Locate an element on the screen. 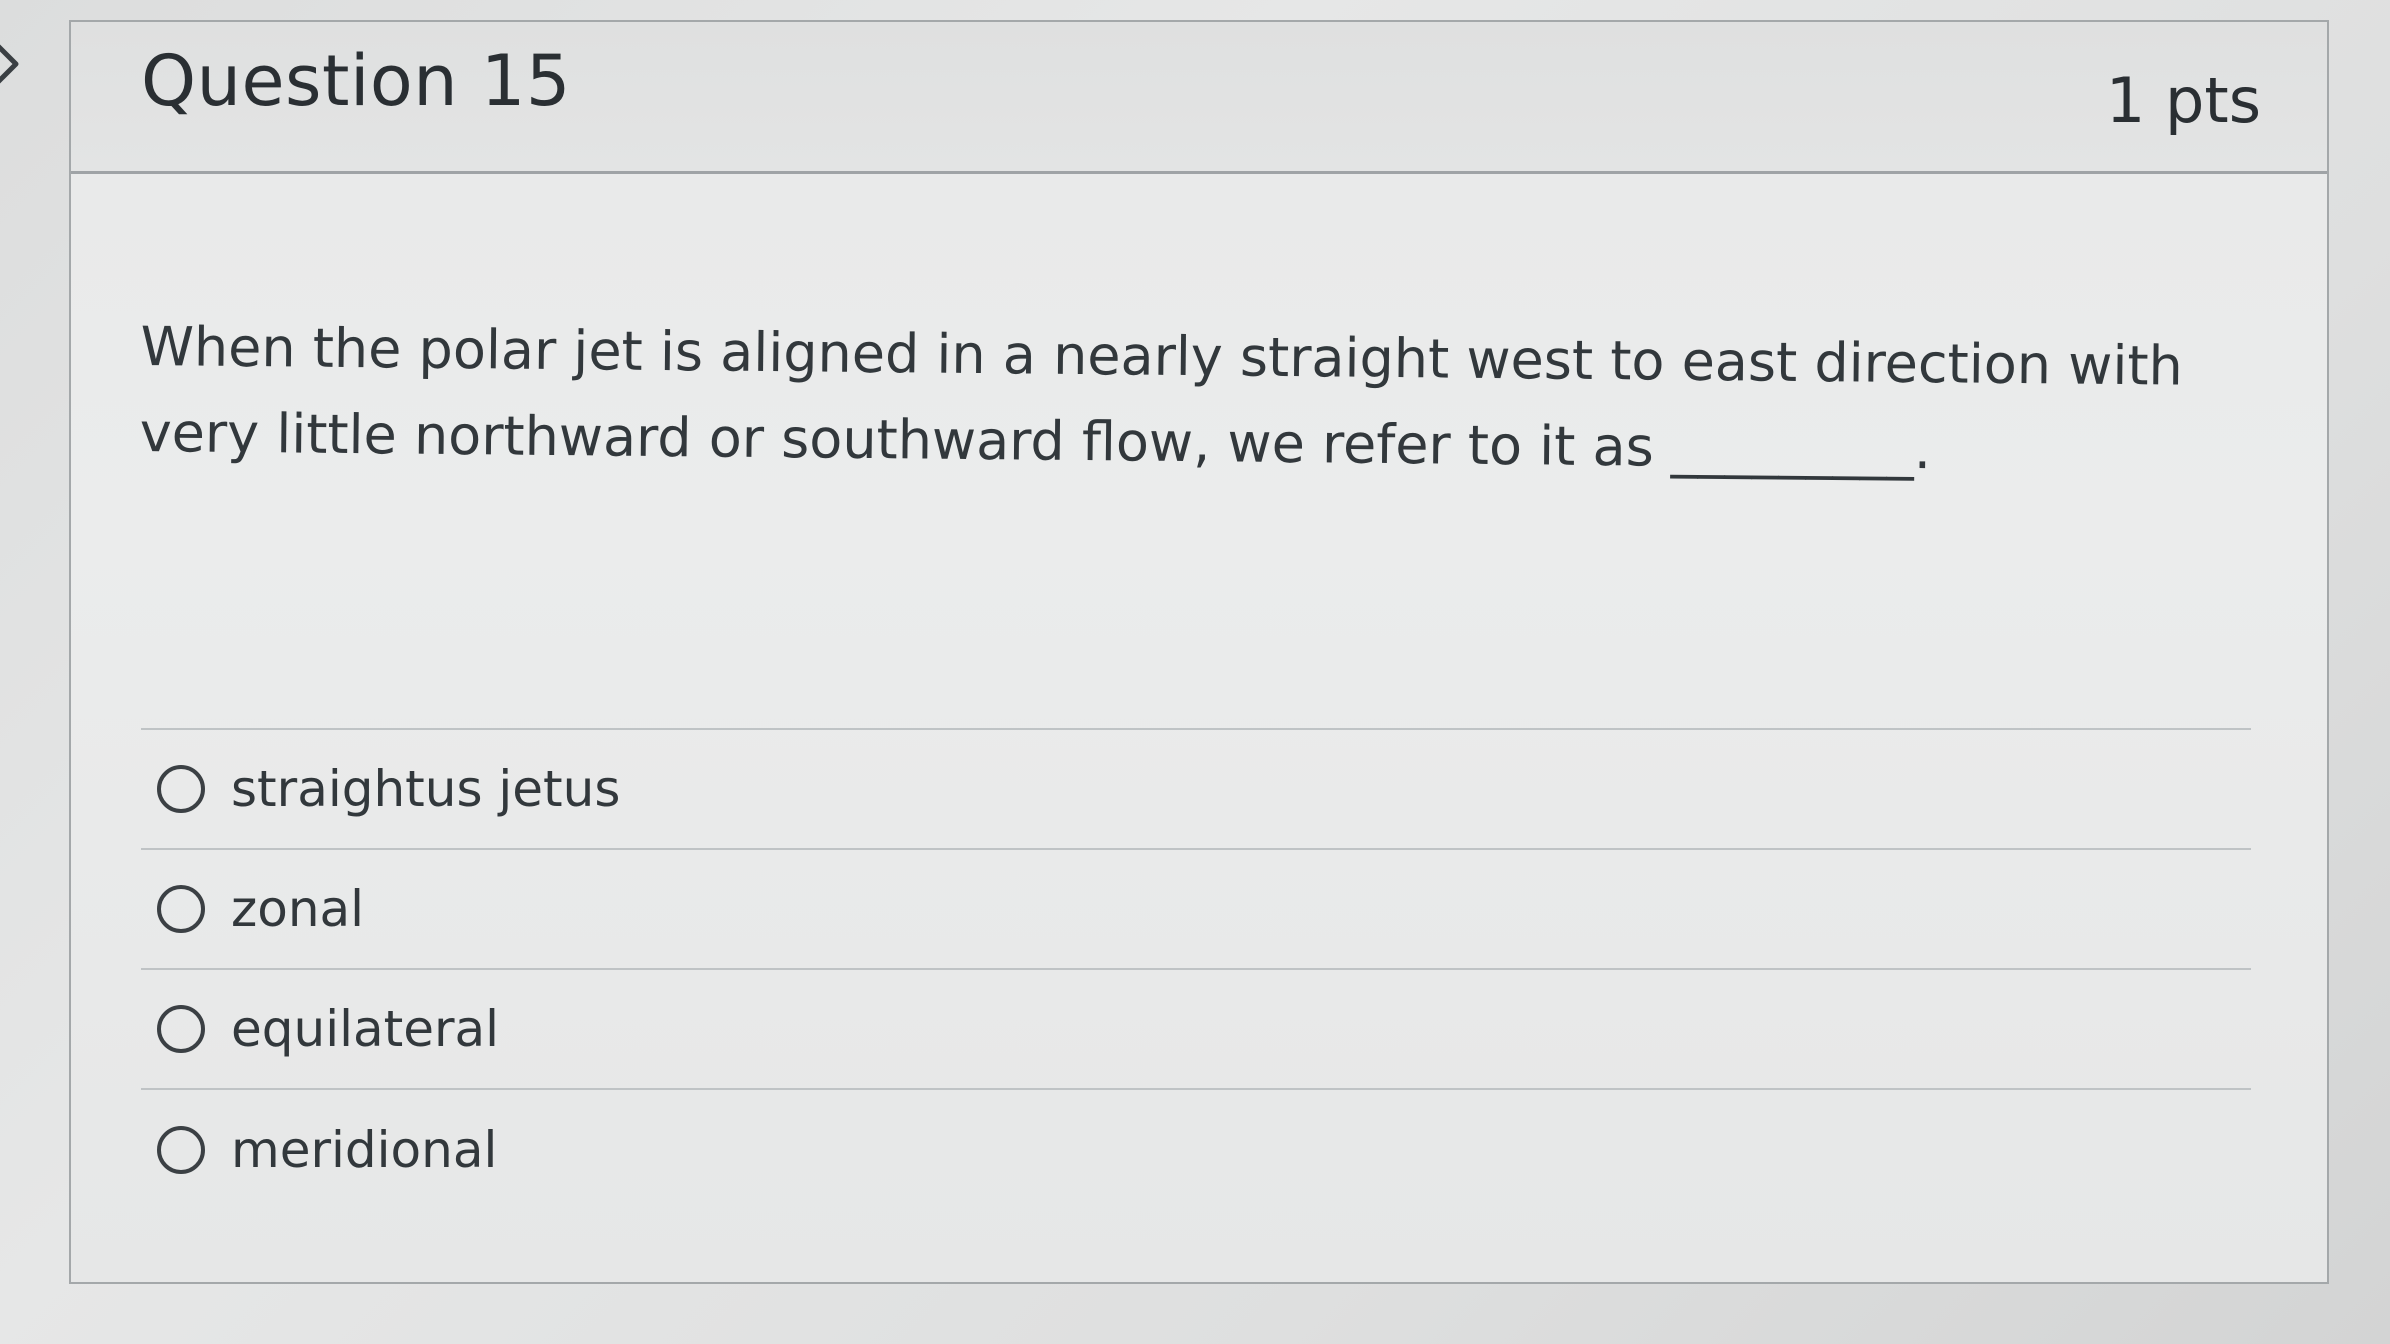  answer-label: straightus jetus is located at coordinates (426, 789).